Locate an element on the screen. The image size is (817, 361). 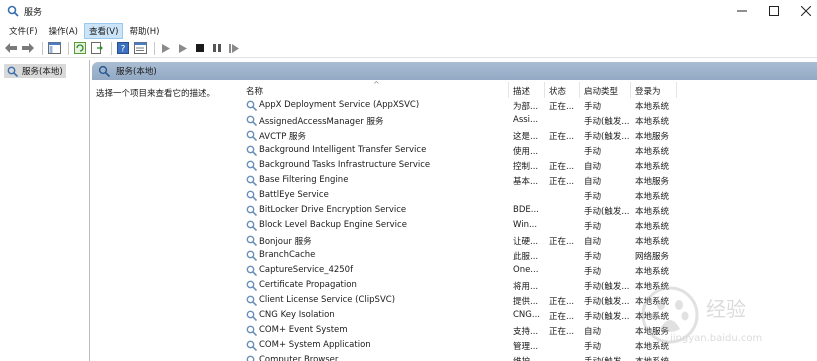
column-header-status: 状态 is located at coordinates (557, 91).